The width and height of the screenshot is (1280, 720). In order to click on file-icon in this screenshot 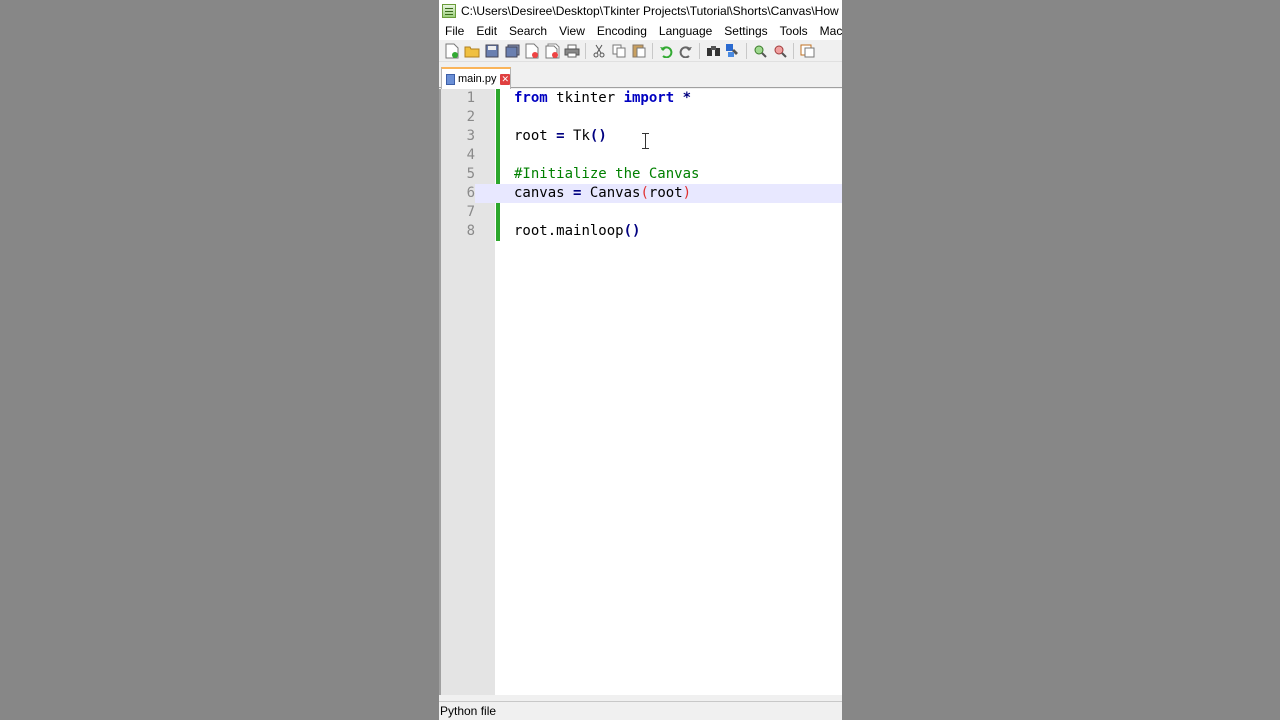, I will do `click(450, 79)`.